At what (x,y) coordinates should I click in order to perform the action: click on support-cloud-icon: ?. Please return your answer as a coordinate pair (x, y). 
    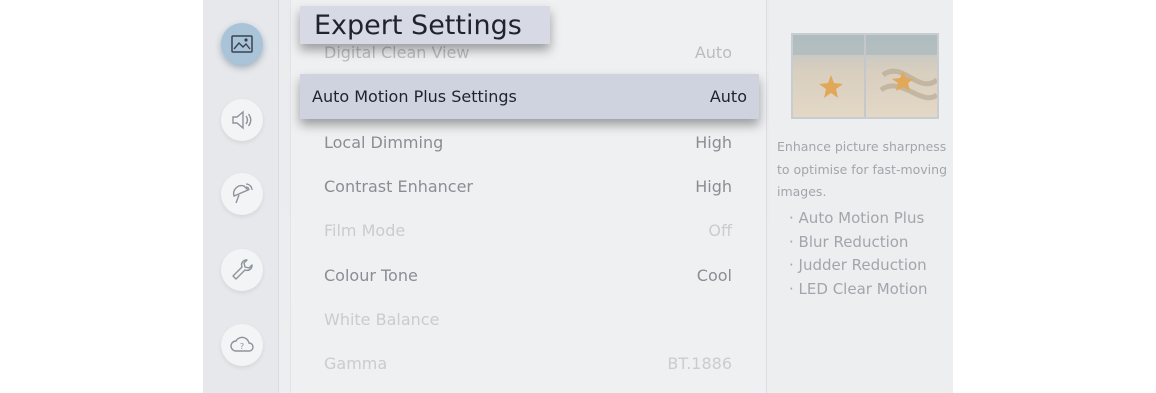
    Looking at the image, I should click on (242, 344).